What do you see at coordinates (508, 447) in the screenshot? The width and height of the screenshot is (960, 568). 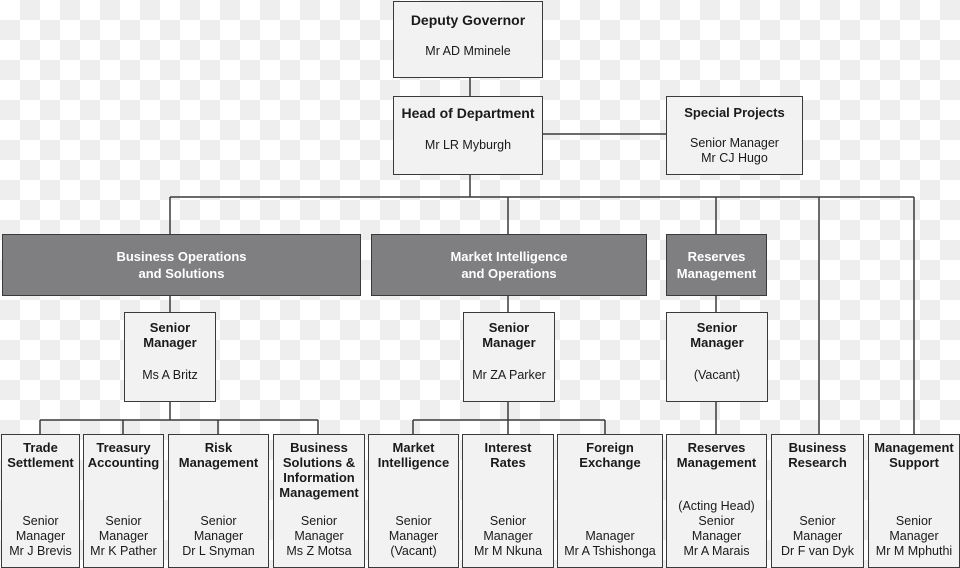 I see `title-line: Interest` at bounding box center [508, 447].